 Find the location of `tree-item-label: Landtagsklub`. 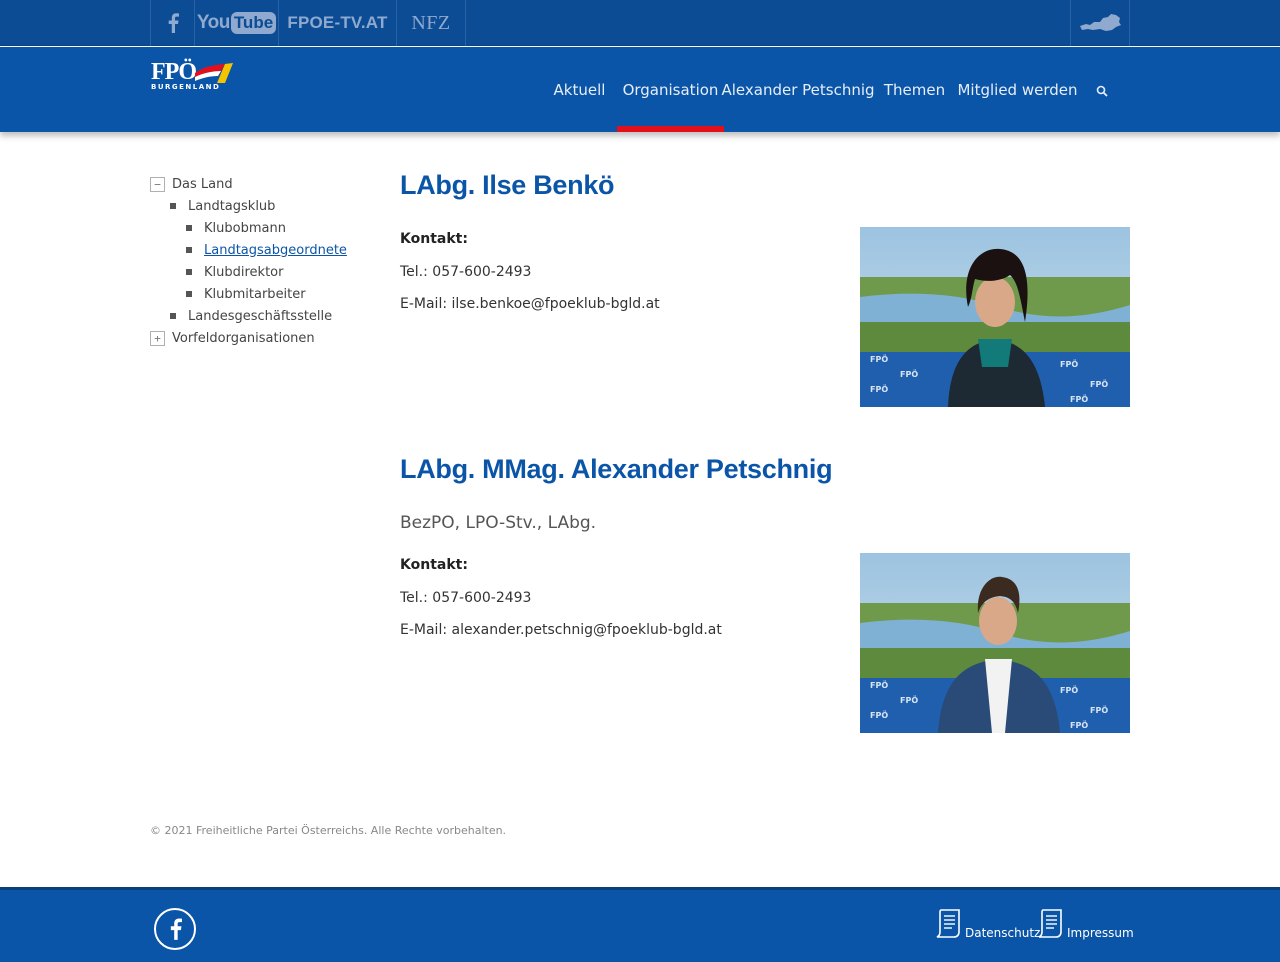

tree-item-label: Landtagsklub is located at coordinates (231, 206).